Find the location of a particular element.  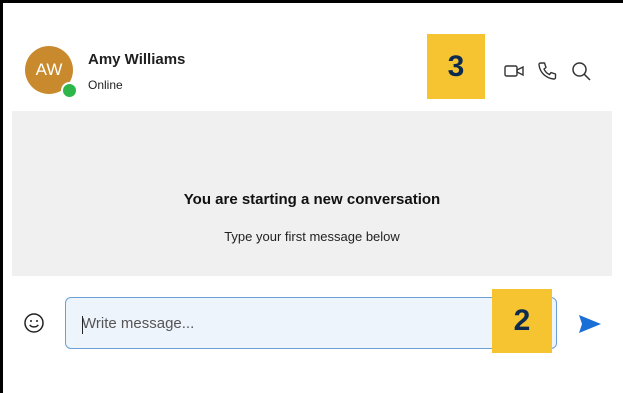

avatar-initials: AW is located at coordinates (49, 69).